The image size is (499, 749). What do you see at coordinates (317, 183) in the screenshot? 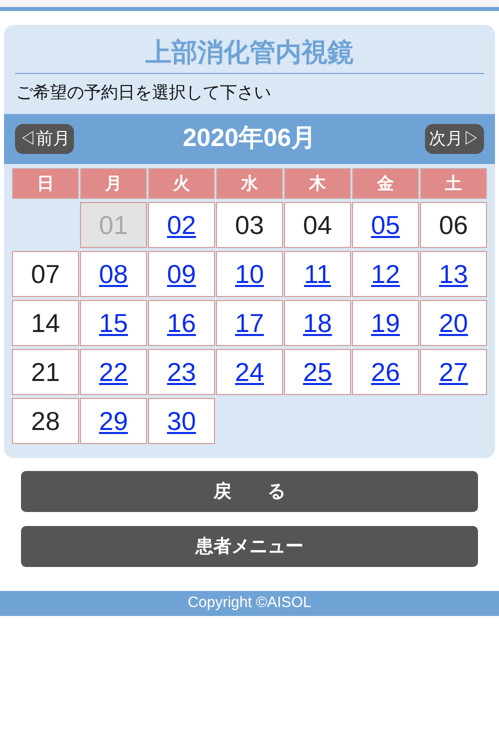
I see `weekday-header: 木` at bounding box center [317, 183].